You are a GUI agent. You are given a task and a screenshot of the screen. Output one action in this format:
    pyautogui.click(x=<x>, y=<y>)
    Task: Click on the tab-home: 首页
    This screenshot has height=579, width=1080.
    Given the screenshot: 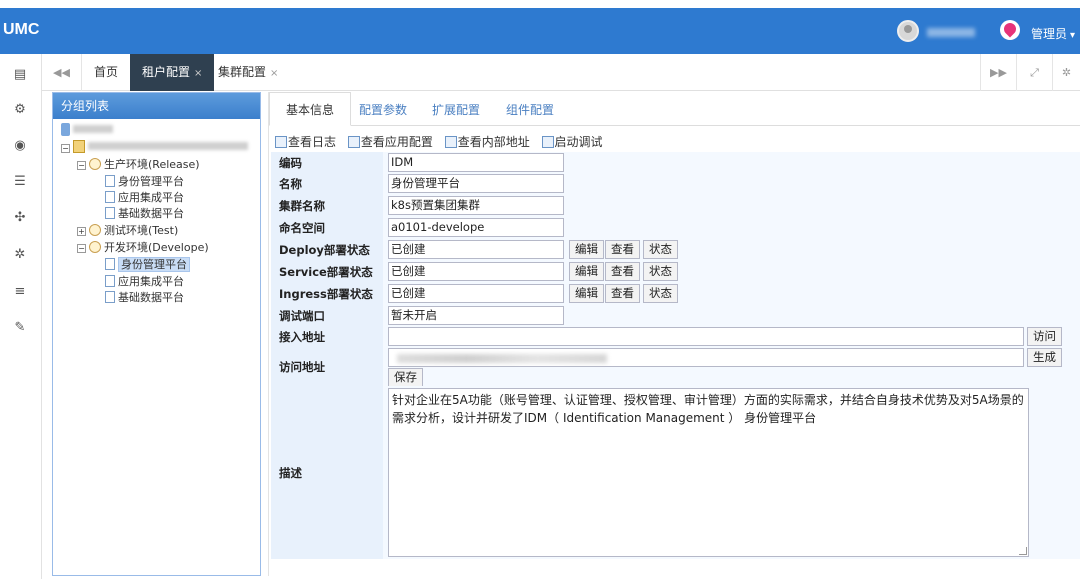 What is the action you would take?
    pyautogui.click(x=106, y=72)
    